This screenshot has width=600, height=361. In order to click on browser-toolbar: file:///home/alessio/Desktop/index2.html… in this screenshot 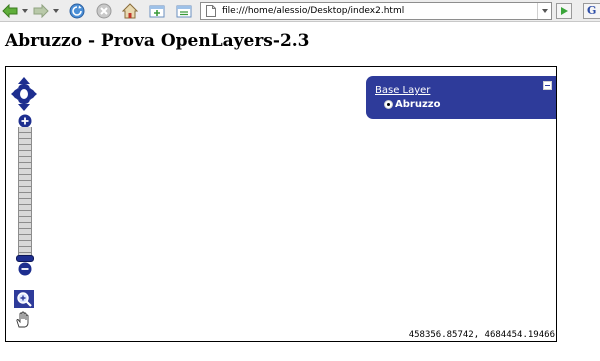, I will do `click(300, 11)`.